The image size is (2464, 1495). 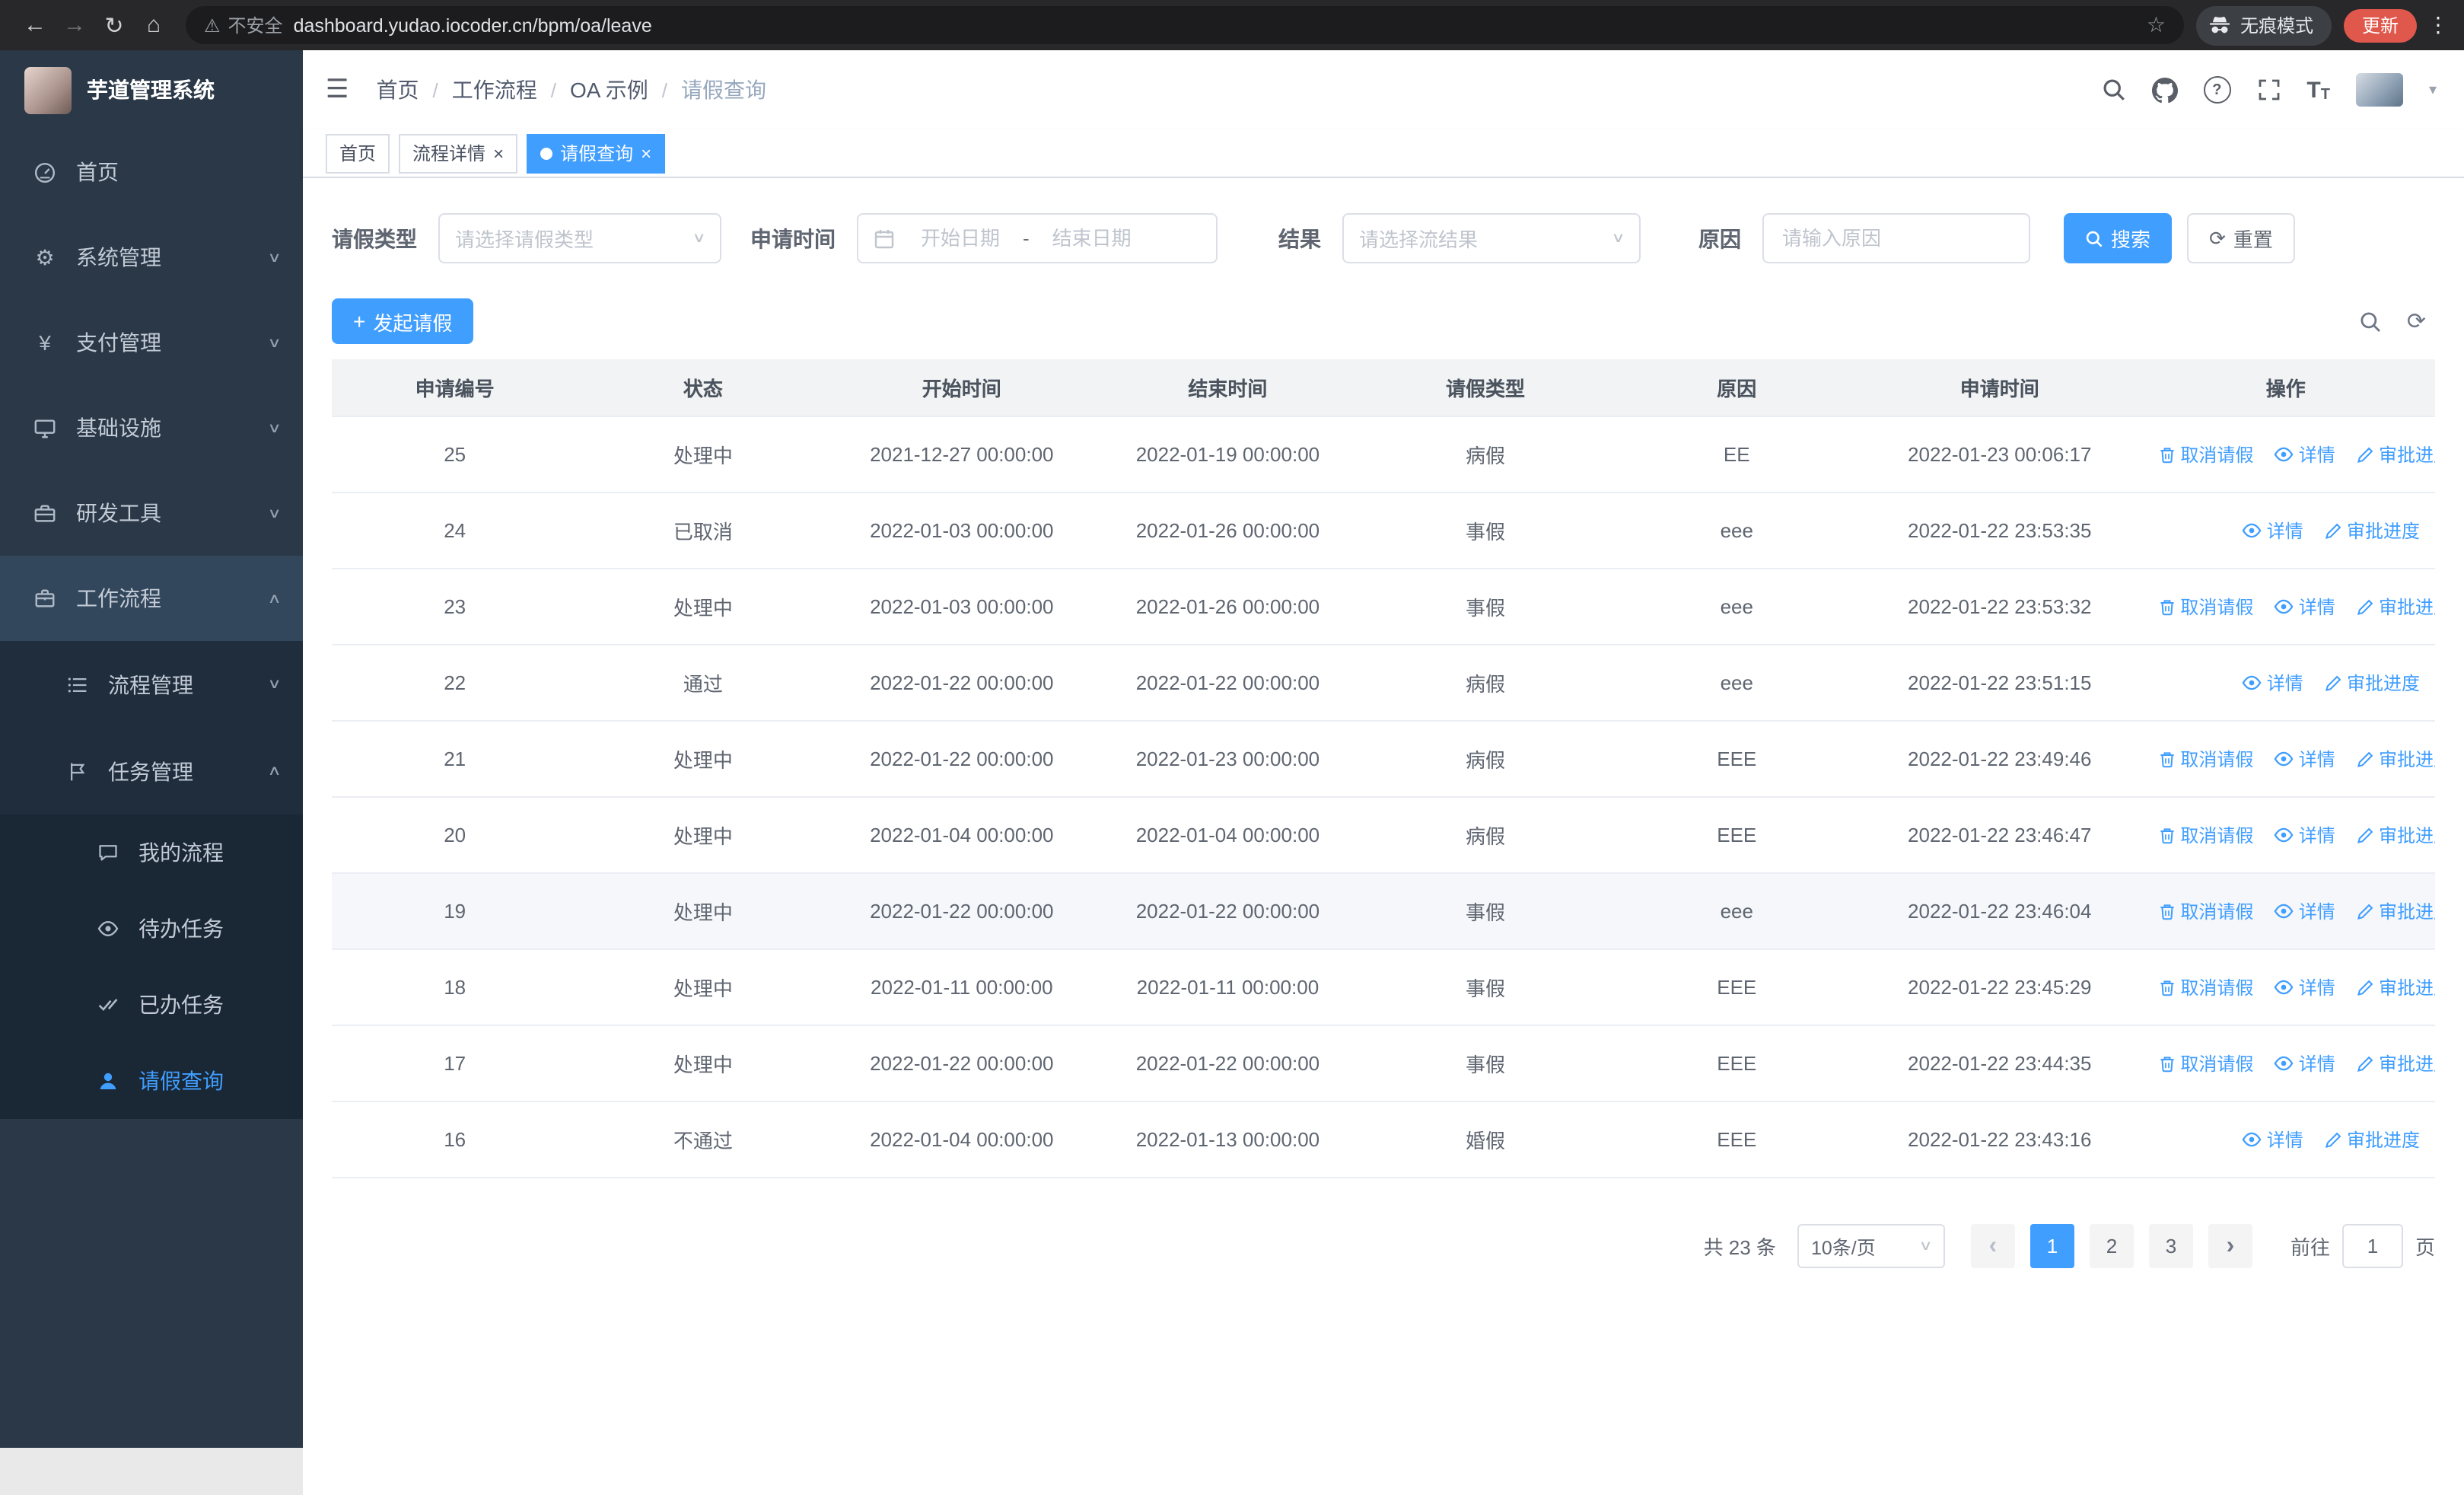 I want to click on cell-apply-id: 19, so click(x=455, y=912).